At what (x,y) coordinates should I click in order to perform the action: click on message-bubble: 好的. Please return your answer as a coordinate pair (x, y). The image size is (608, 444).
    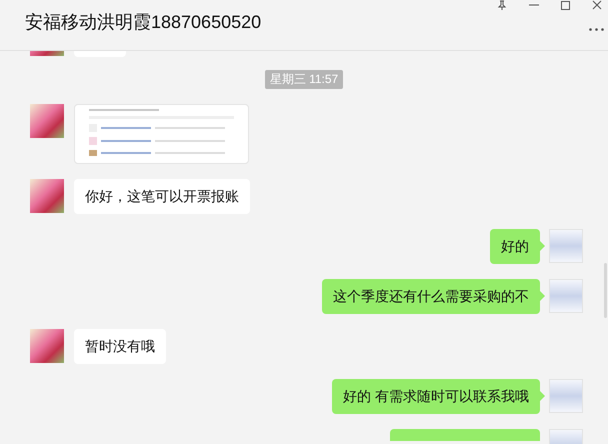
    Looking at the image, I should click on (515, 246).